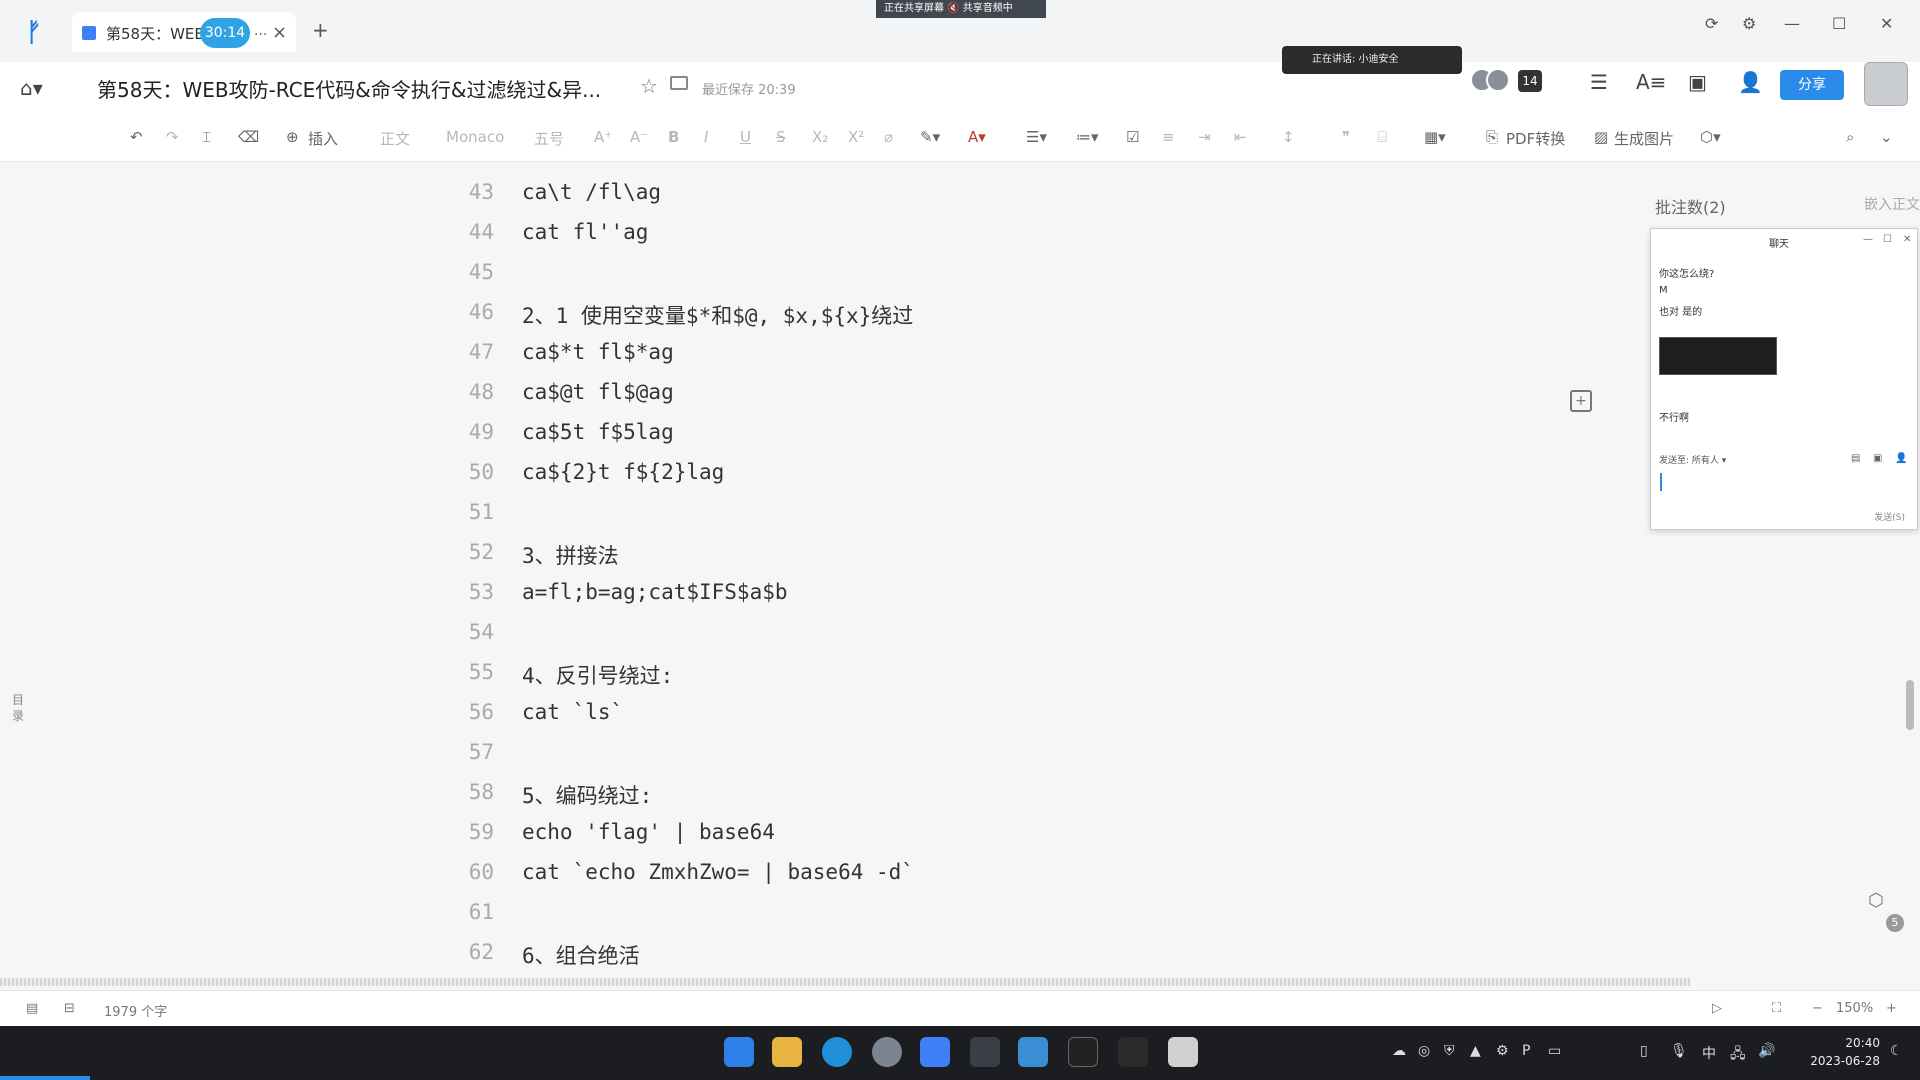 Image resolution: width=1920 pixels, height=1080 pixels. Describe the element at coordinates (1475, 1051) in the screenshot. I see `tray-app-icon: ▲` at that location.